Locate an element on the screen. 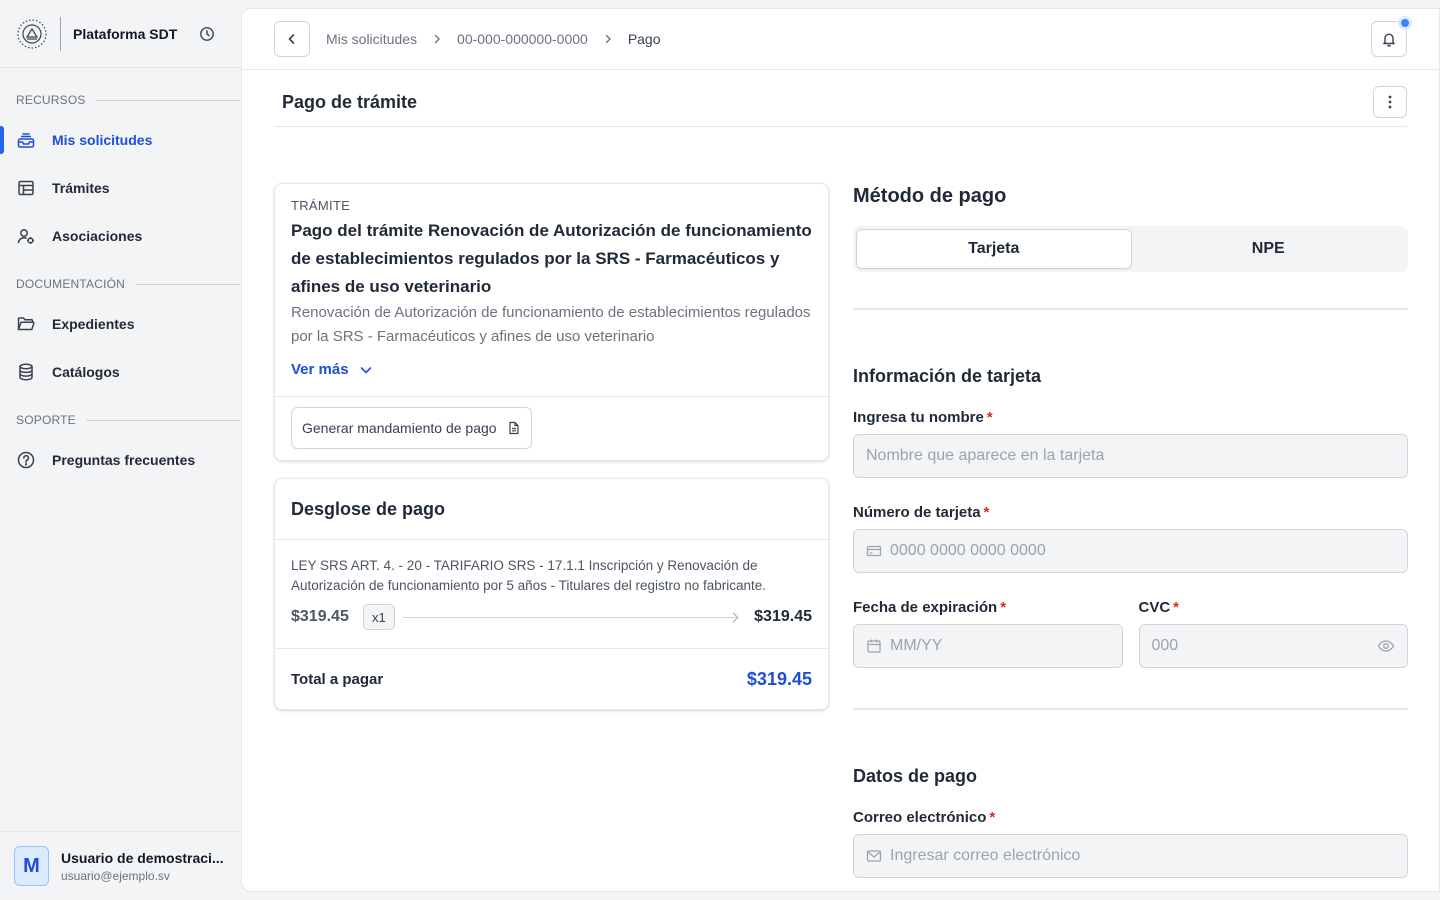 This screenshot has height=900, width=1440. sidebar-item-expedientes: Expedientes is located at coordinates (120, 324).